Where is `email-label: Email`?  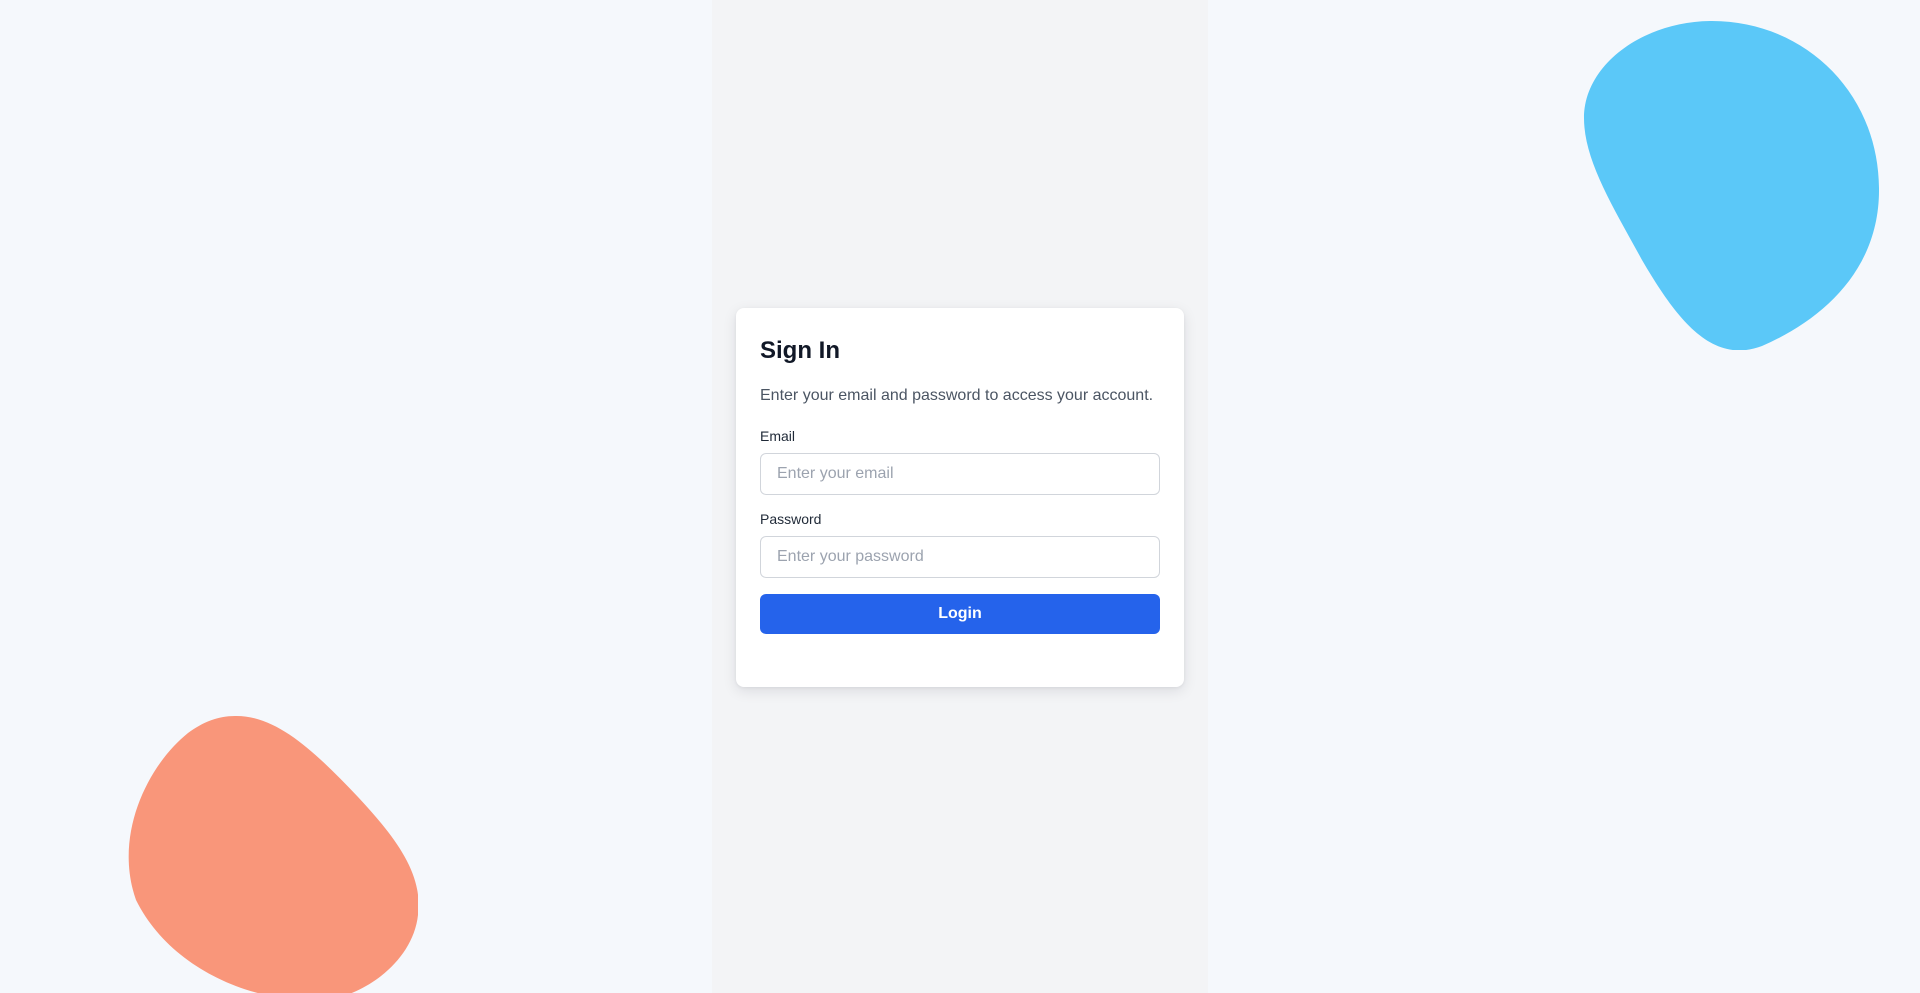 email-label: Email is located at coordinates (778, 436).